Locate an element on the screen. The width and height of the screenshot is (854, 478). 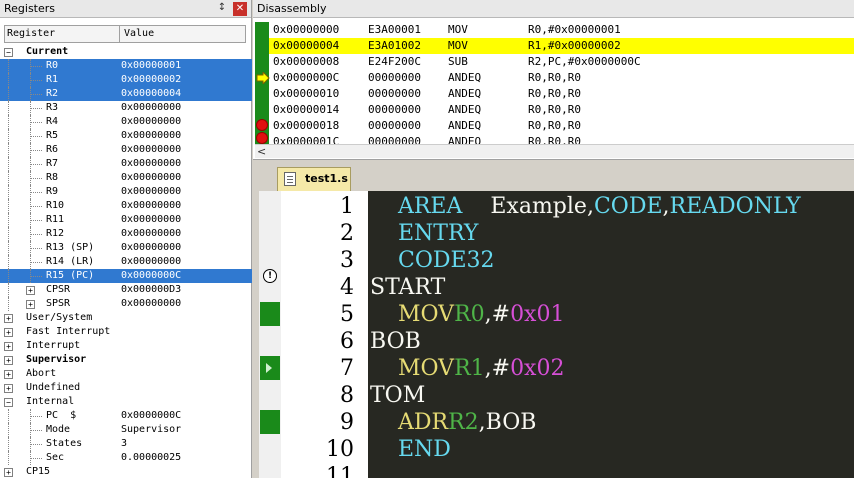
warning-icon: ! is located at coordinates (270, 276).